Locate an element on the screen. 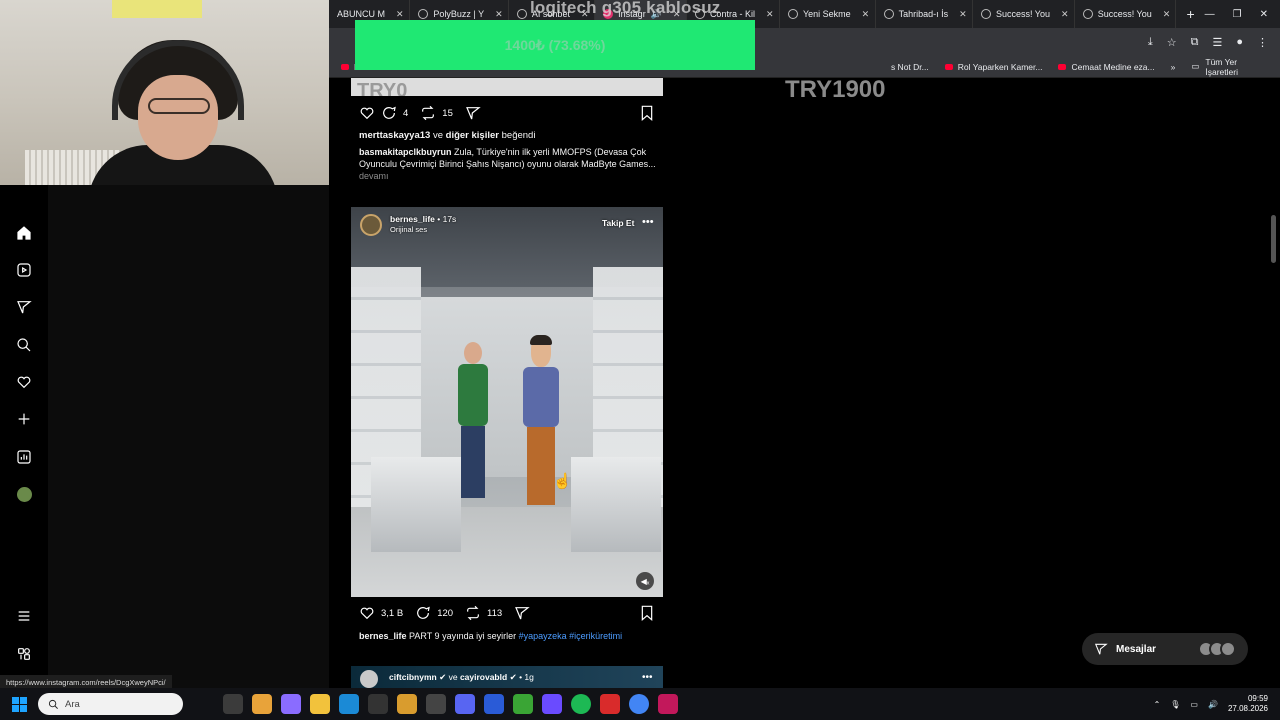 Image resolution: width=1280 pixels, height=720 pixels. edge-icon is located at coordinates (349, 704).